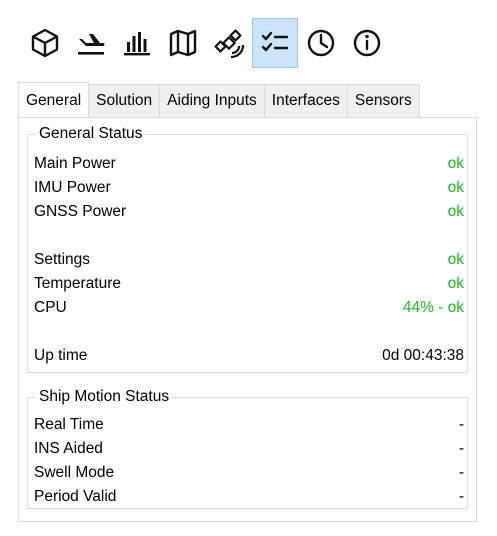 This screenshot has width=497, height=536. I want to click on status-label: Main Power, so click(75, 163).